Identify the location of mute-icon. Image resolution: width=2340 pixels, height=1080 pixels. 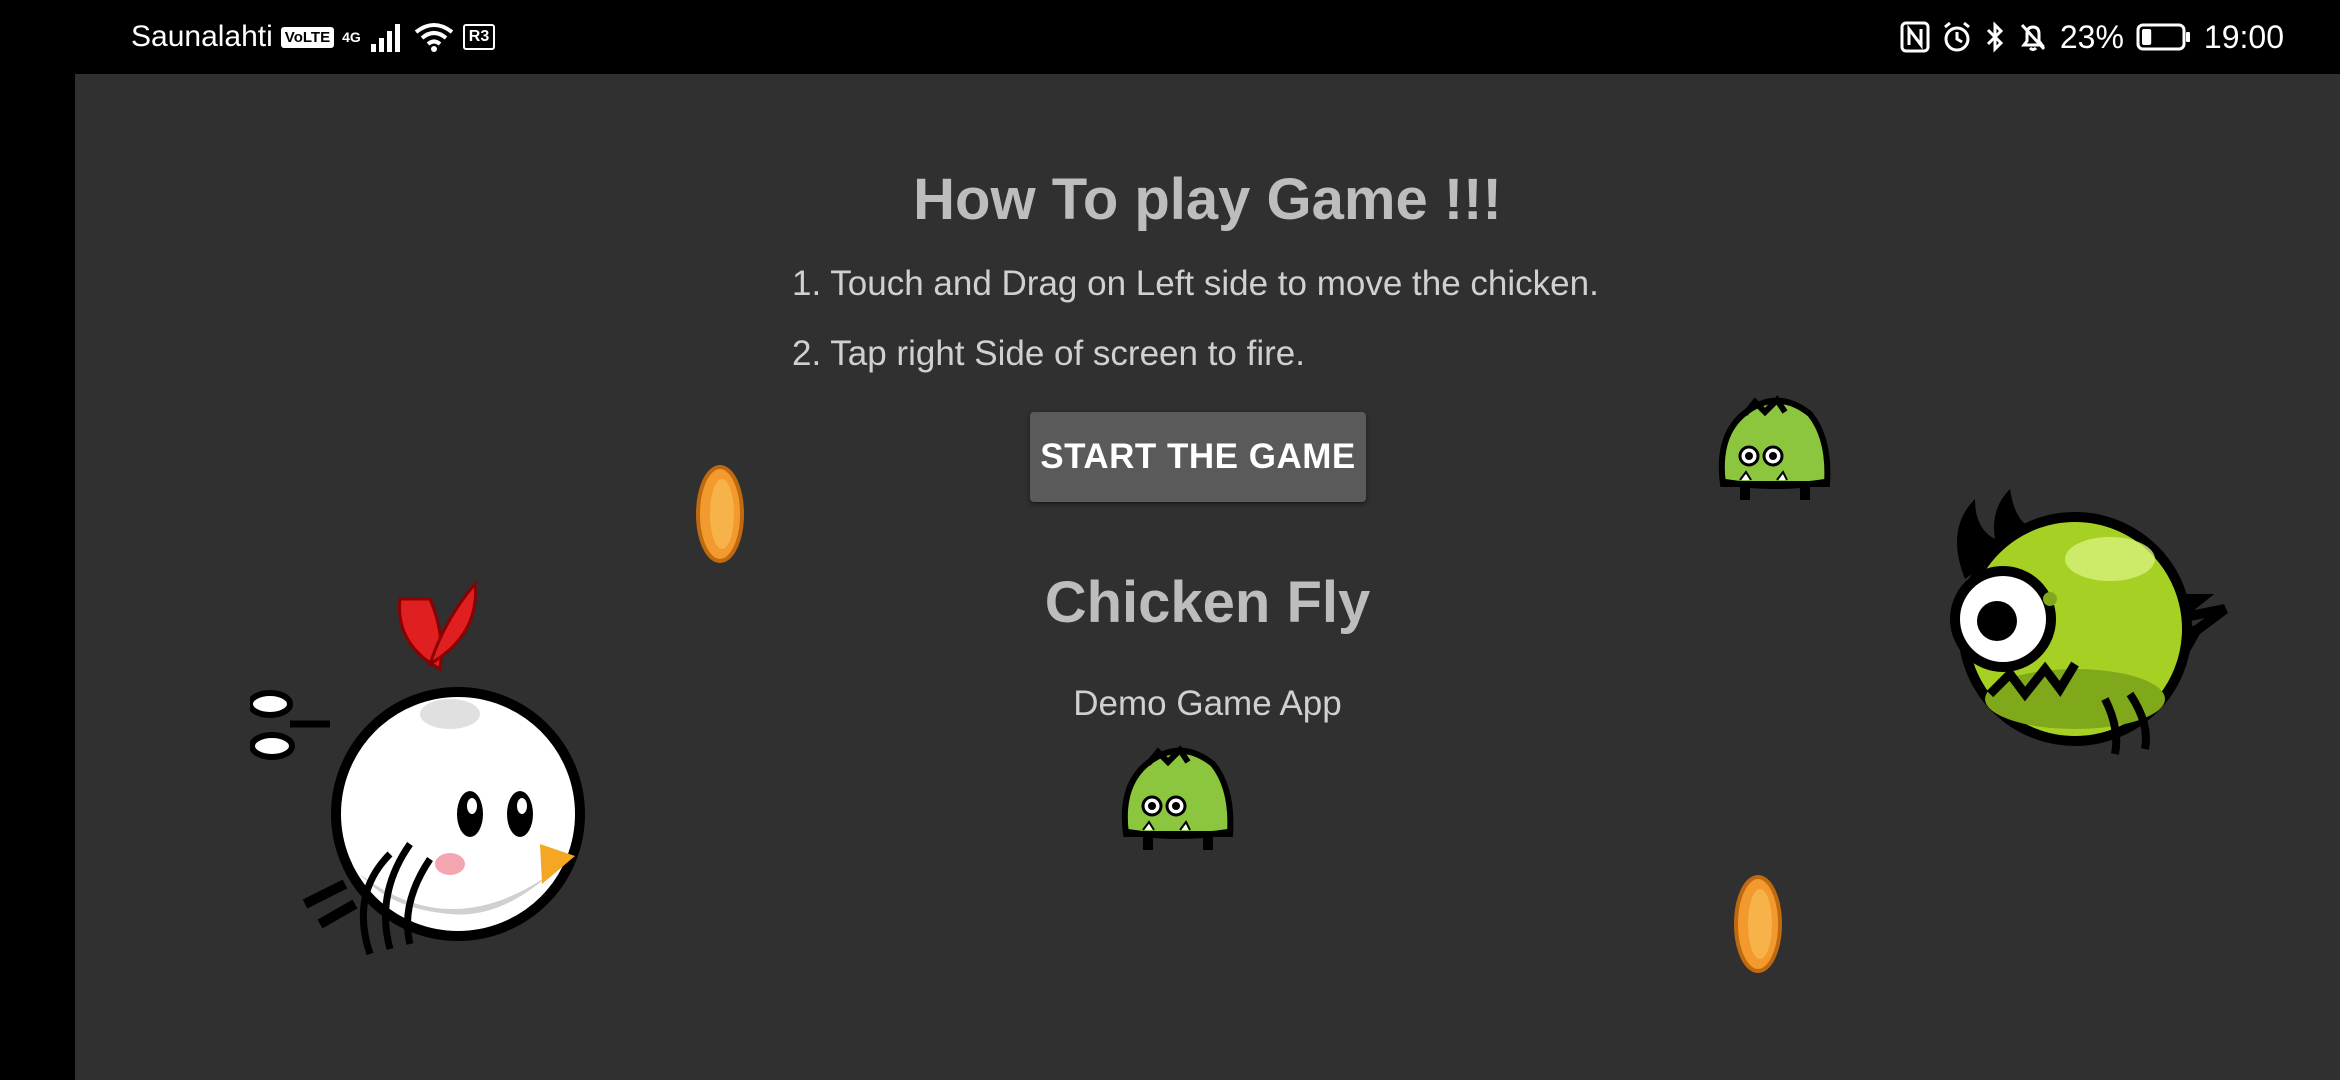
(2032, 37).